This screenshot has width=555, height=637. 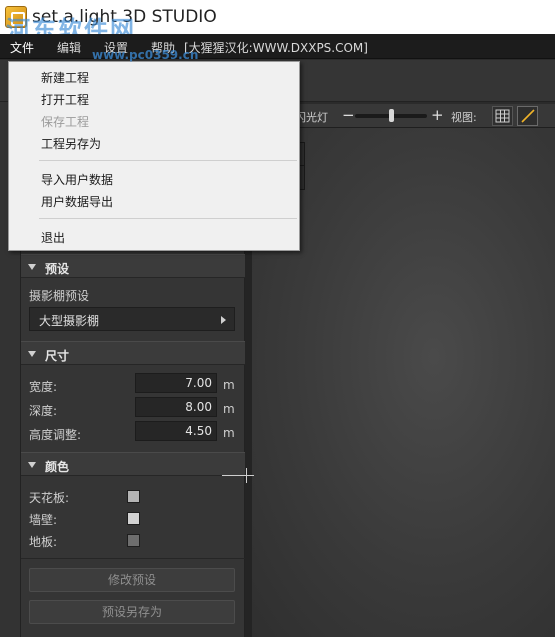 I want to click on watermark-url: www.pc0359.cn, so click(x=145, y=55).